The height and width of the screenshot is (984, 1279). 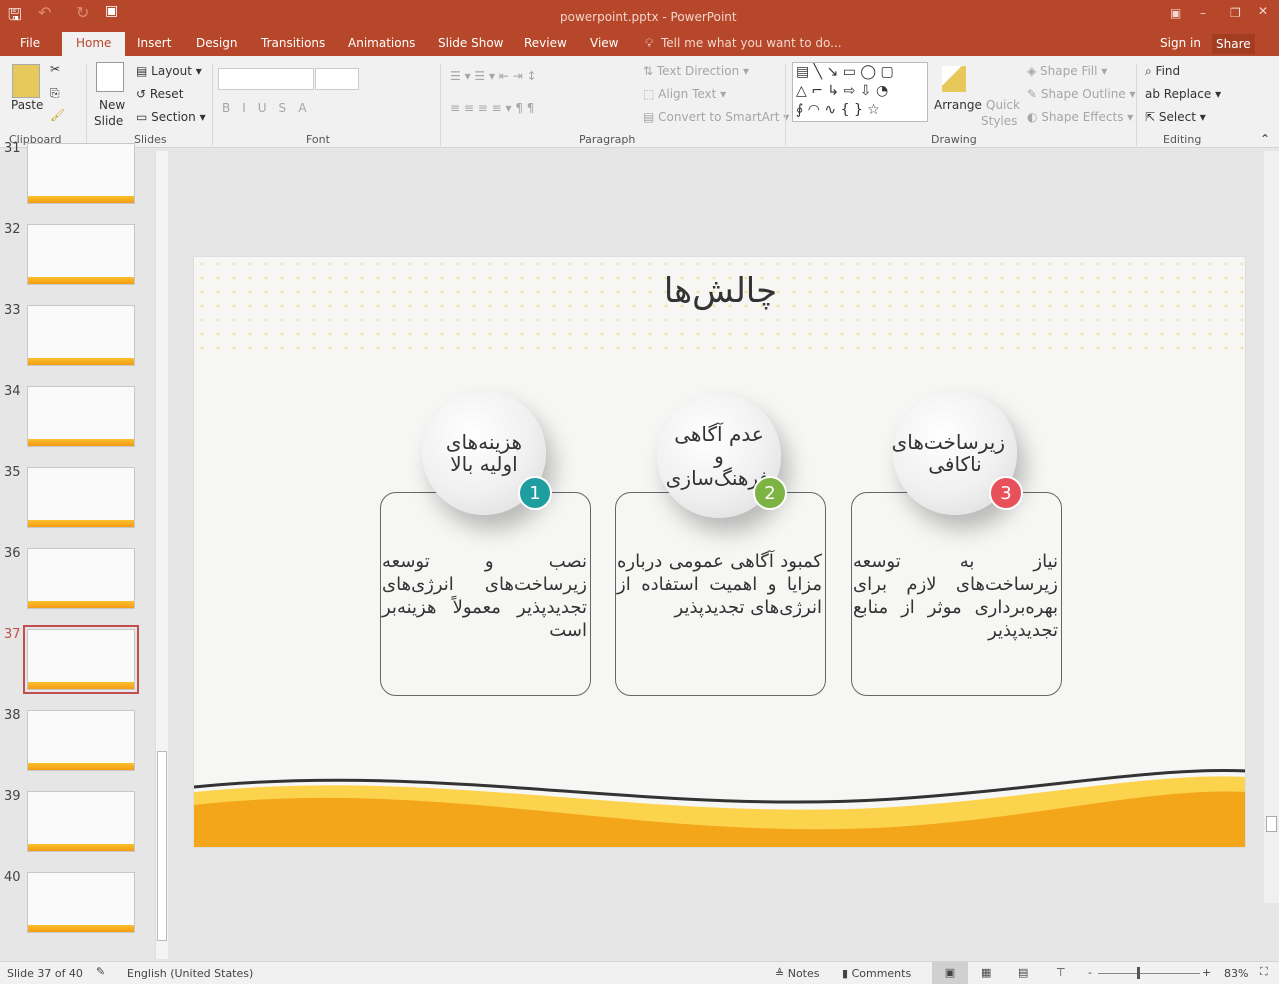 What do you see at coordinates (958, 105) in the screenshot?
I see `arrange-button: Arrange` at bounding box center [958, 105].